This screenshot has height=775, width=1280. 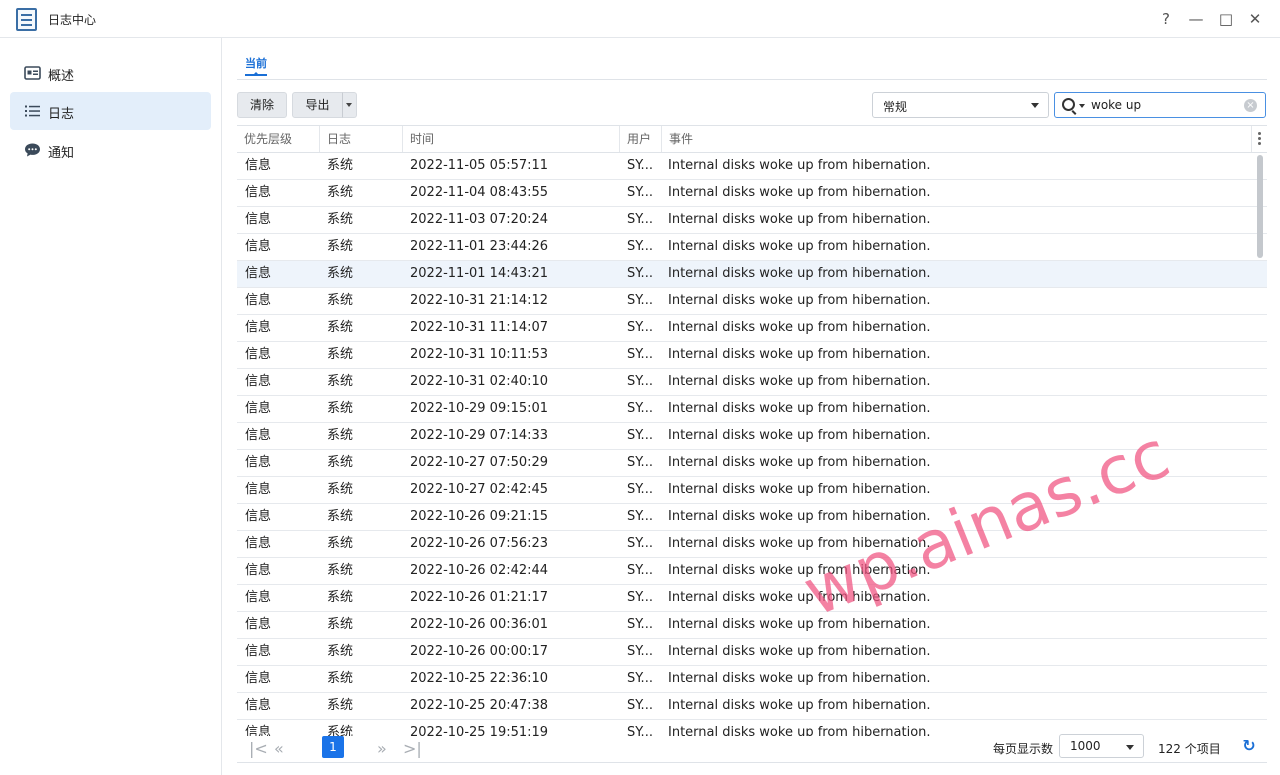 What do you see at coordinates (1249, 746) in the screenshot?
I see `refresh-icon: ↻` at bounding box center [1249, 746].